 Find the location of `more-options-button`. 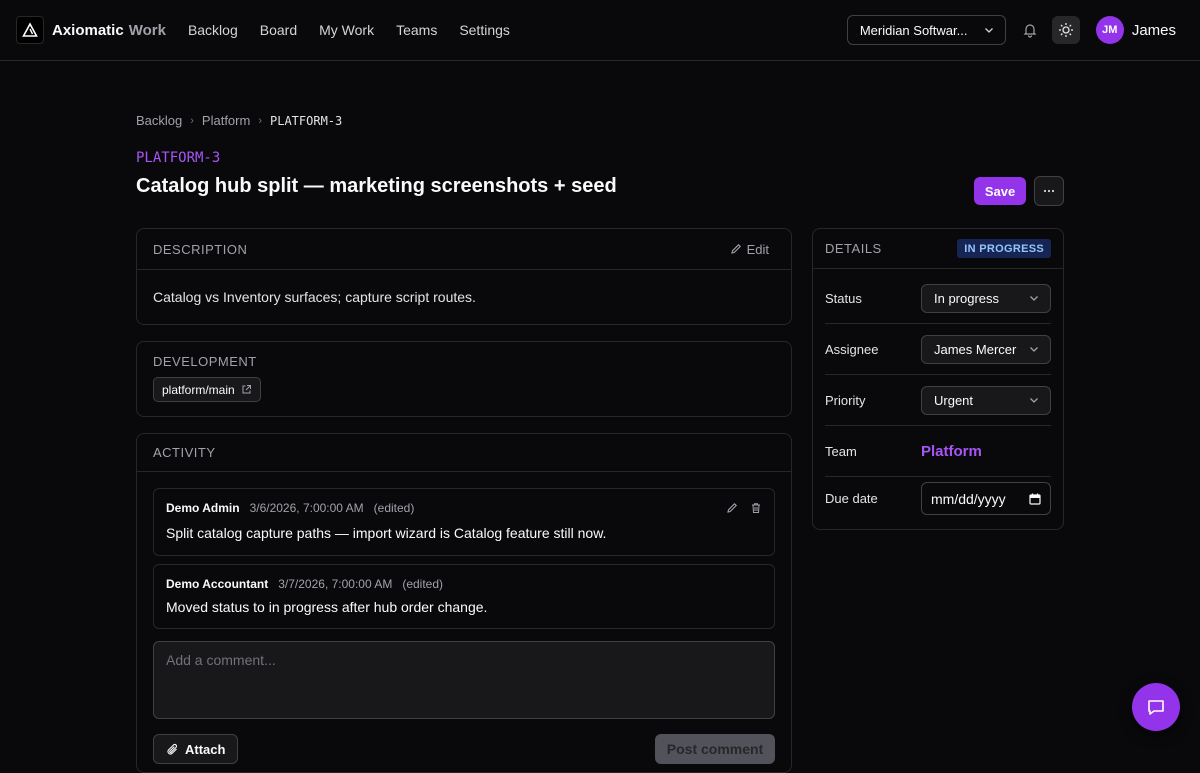

more-options-button is located at coordinates (1049, 191).